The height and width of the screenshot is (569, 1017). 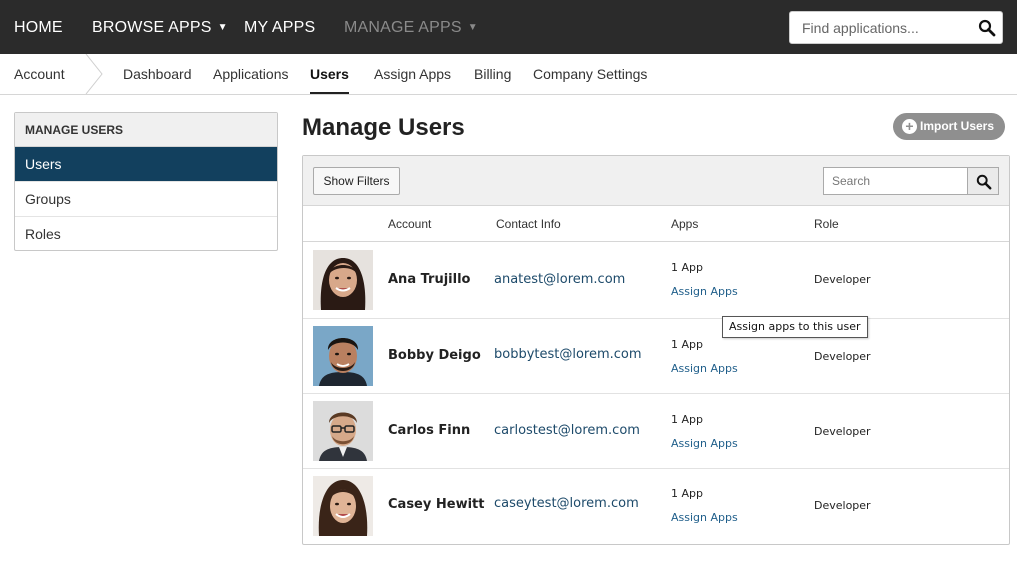 I want to click on user-name: Bobby Deigo, so click(x=434, y=355).